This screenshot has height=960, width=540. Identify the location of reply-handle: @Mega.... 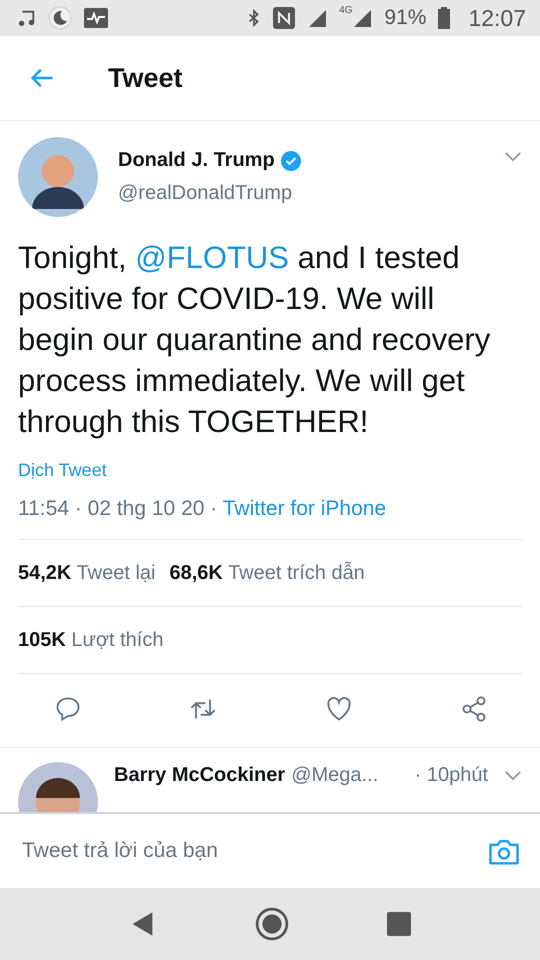
(334, 775).